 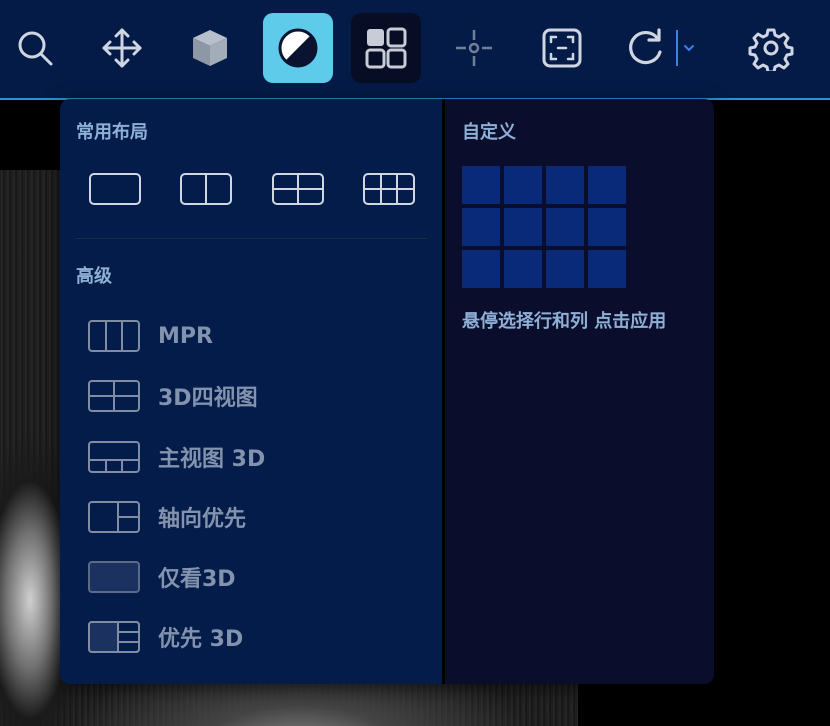 I want to click on reset-group, so click(x=659, y=48).